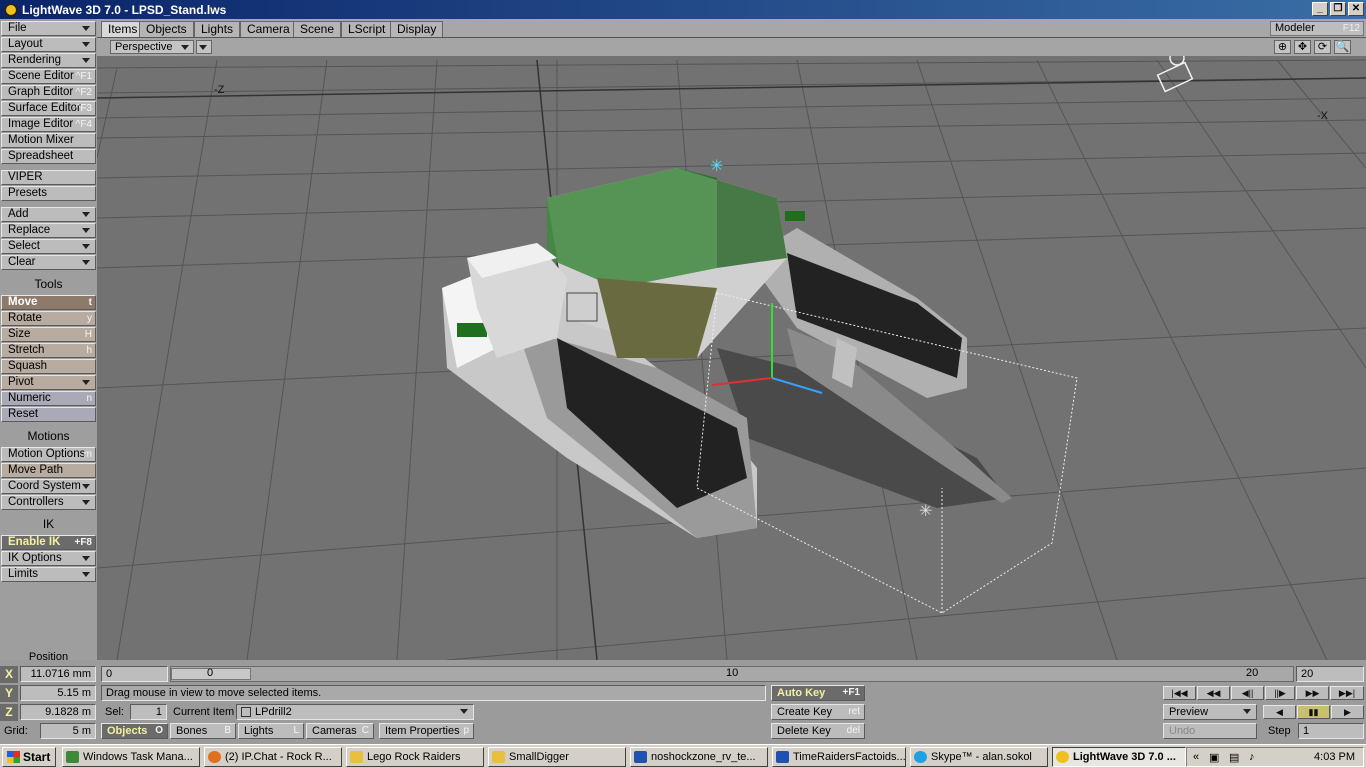 Image resolution: width=1366 pixels, height=768 pixels. What do you see at coordinates (48, 92) in the screenshot?
I see `graph-editor-button: Graph Editor ^F2` at bounding box center [48, 92].